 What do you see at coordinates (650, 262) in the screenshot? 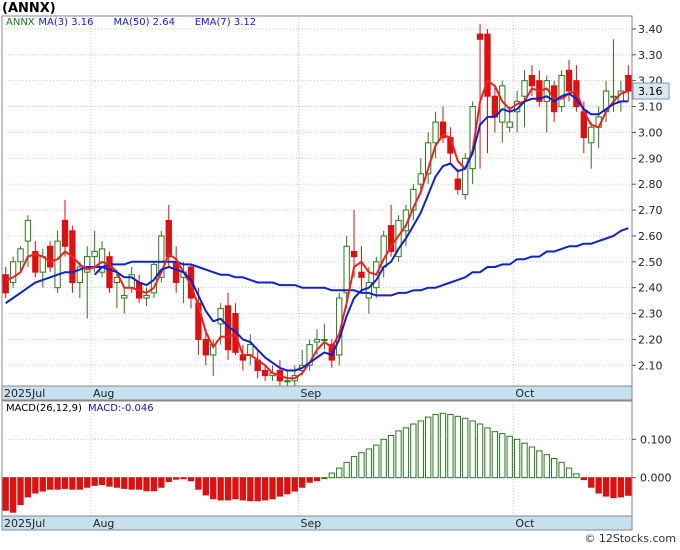
I see `price-tick-label: 2.50` at bounding box center [650, 262].